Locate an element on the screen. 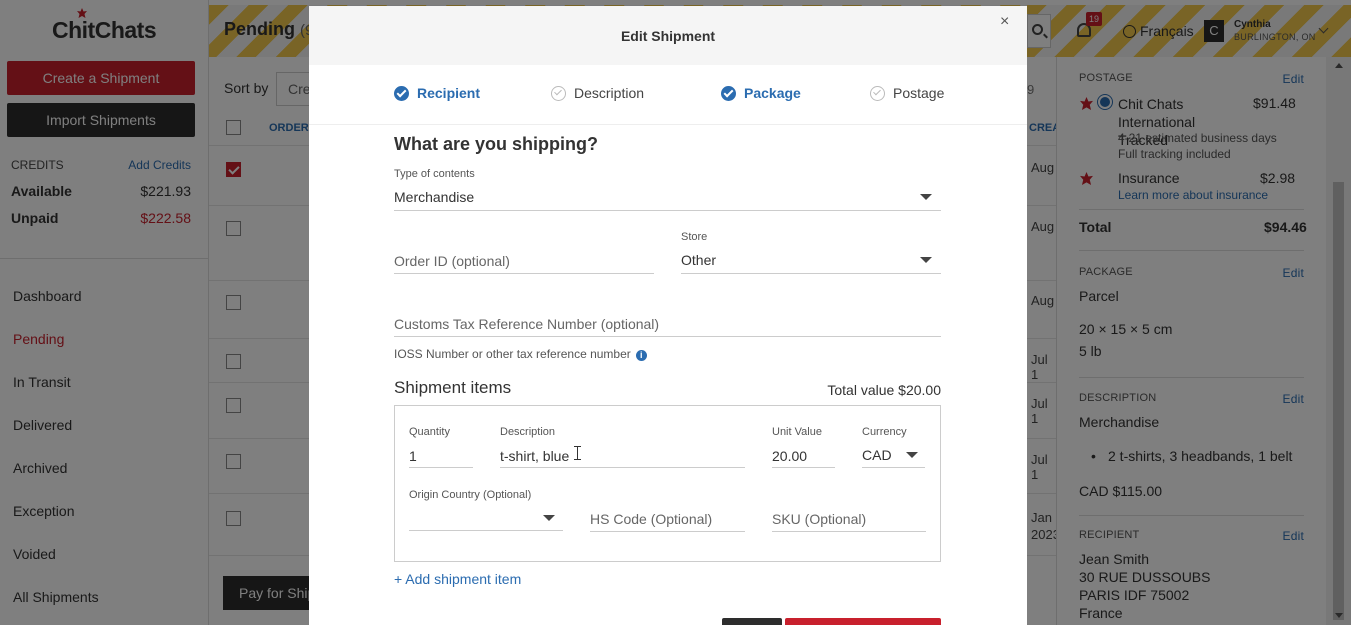  add-shipment-item-link: + Add shipment item is located at coordinates (457, 579).